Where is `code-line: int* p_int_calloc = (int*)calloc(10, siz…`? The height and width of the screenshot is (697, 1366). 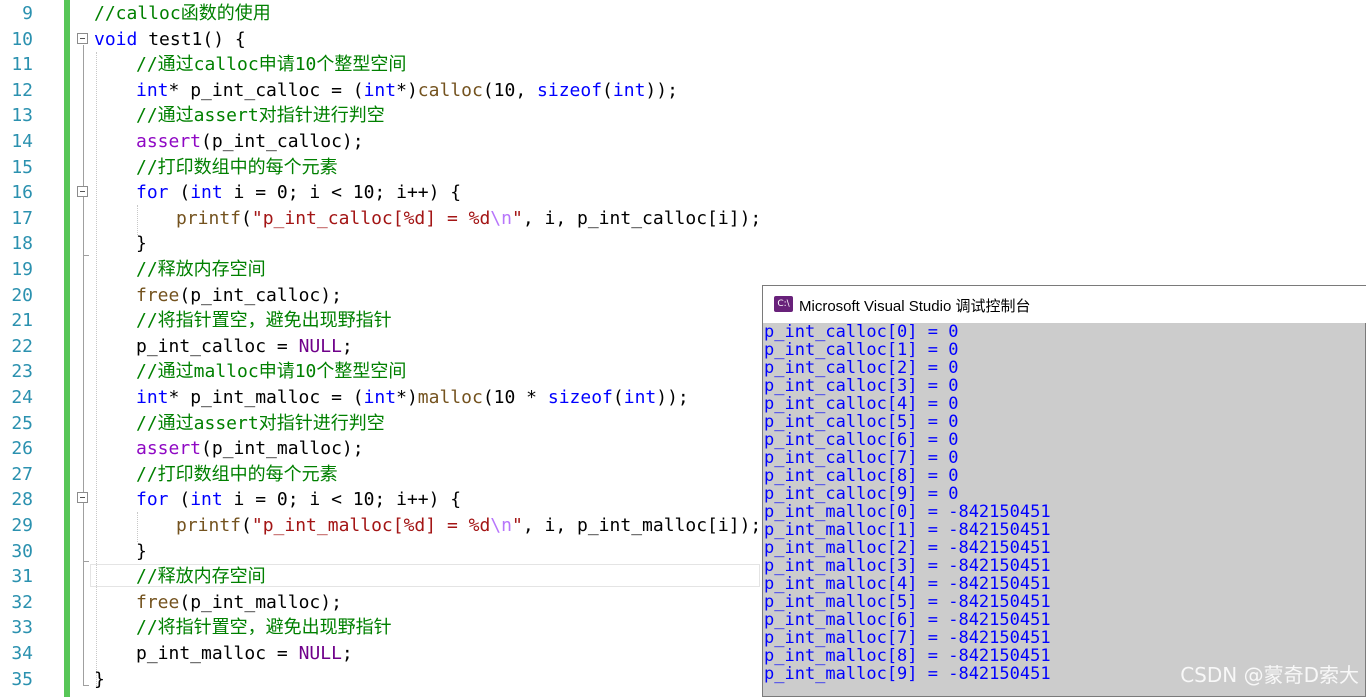 code-line: int* p_int_calloc = (int*)calloc(10, siz… is located at coordinates (407, 90).